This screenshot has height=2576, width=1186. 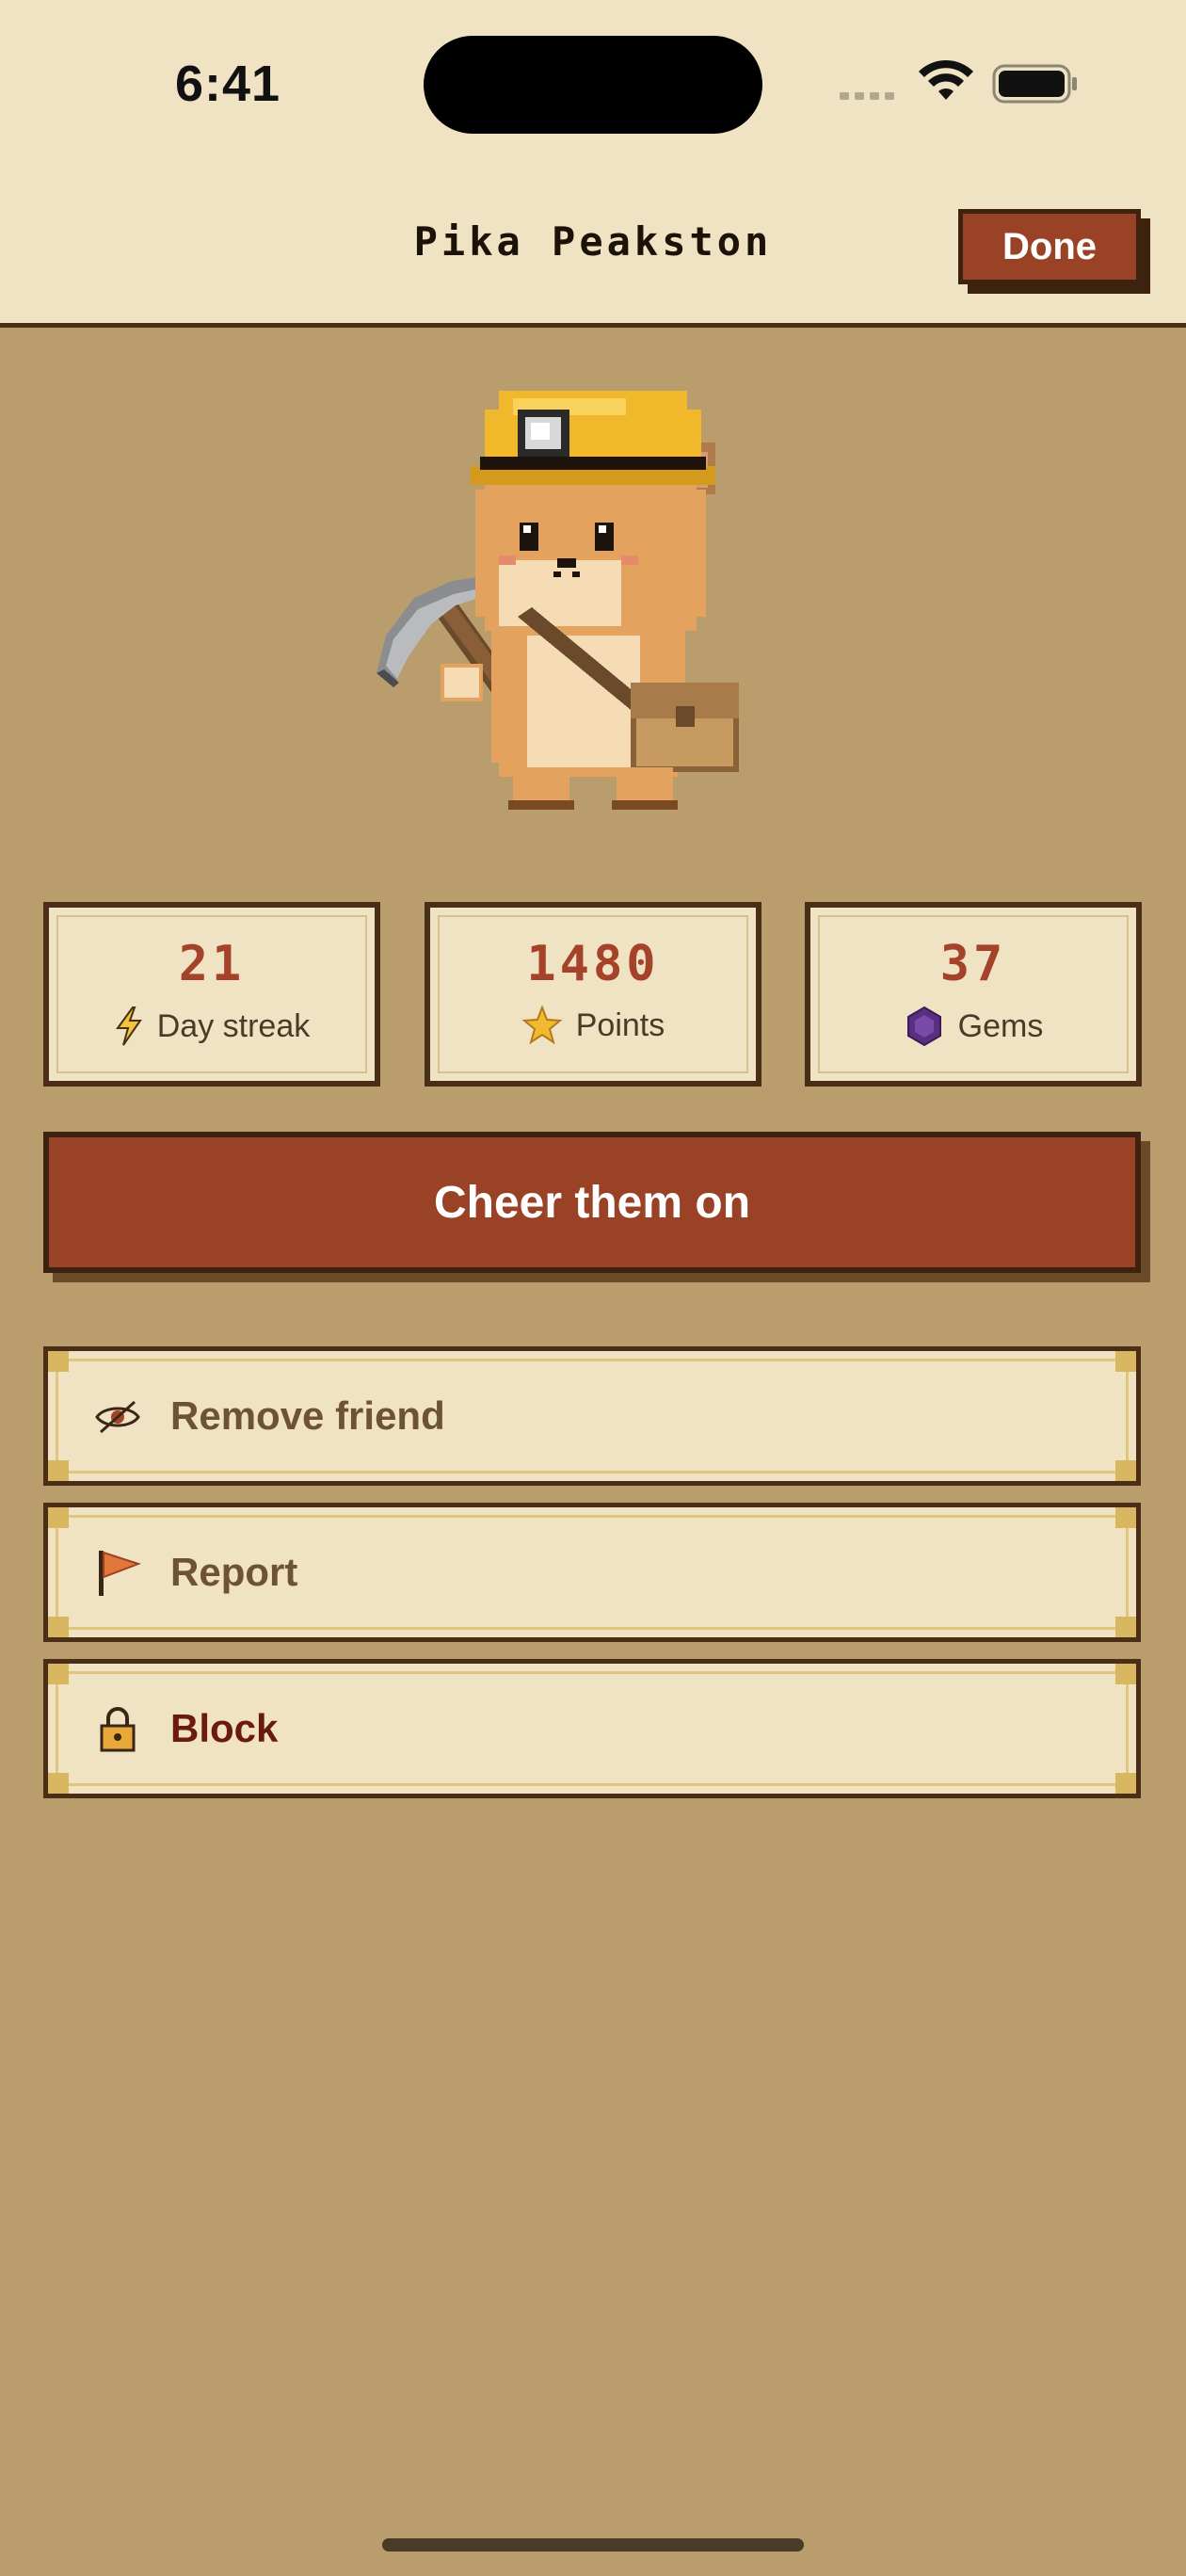 What do you see at coordinates (593, 164) in the screenshot?
I see `header-bar: 6:41 Pika Peakston Done` at bounding box center [593, 164].